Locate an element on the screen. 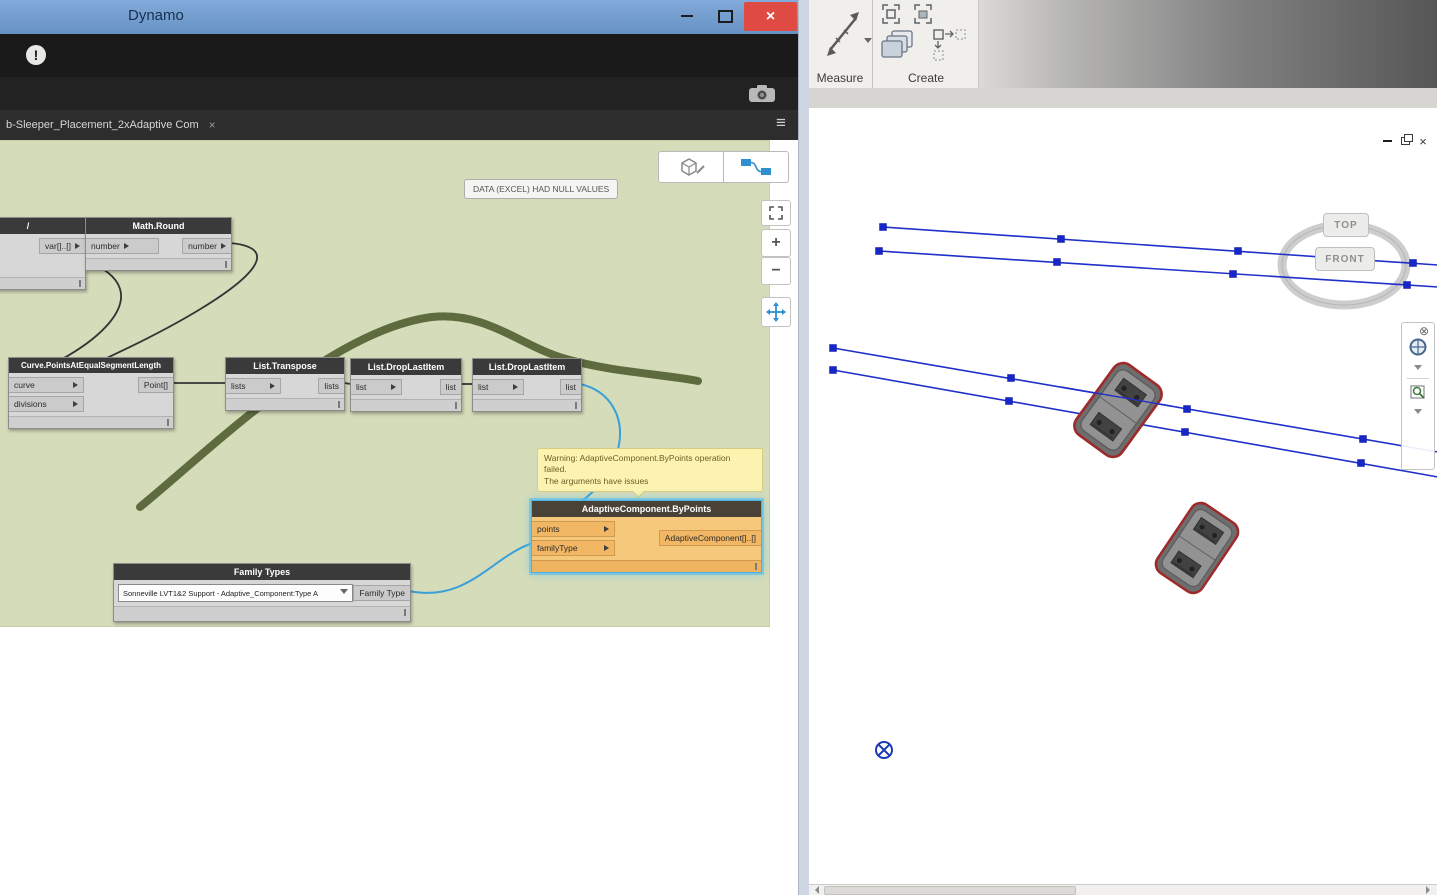 The width and height of the screenshot is (1437, 895). input-port: divisions is located at coordinates (46, 404).